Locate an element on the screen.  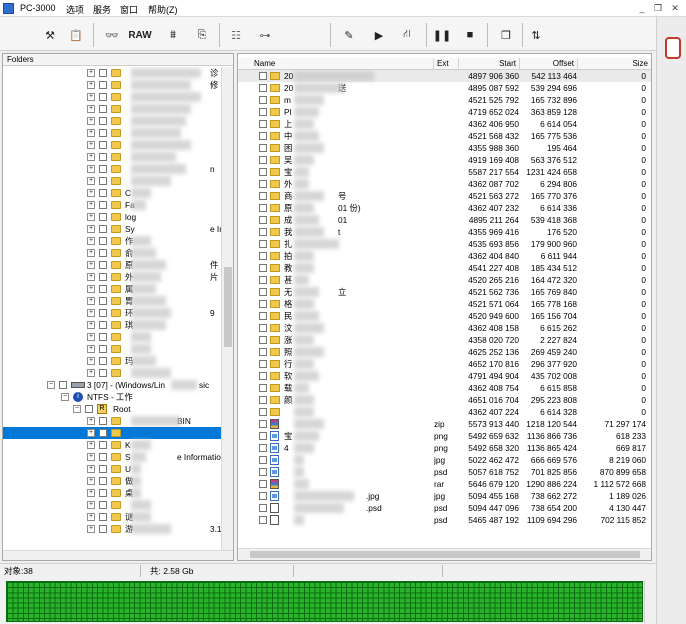
tree-item: + 环 9 is located at coordinates (112, 313).